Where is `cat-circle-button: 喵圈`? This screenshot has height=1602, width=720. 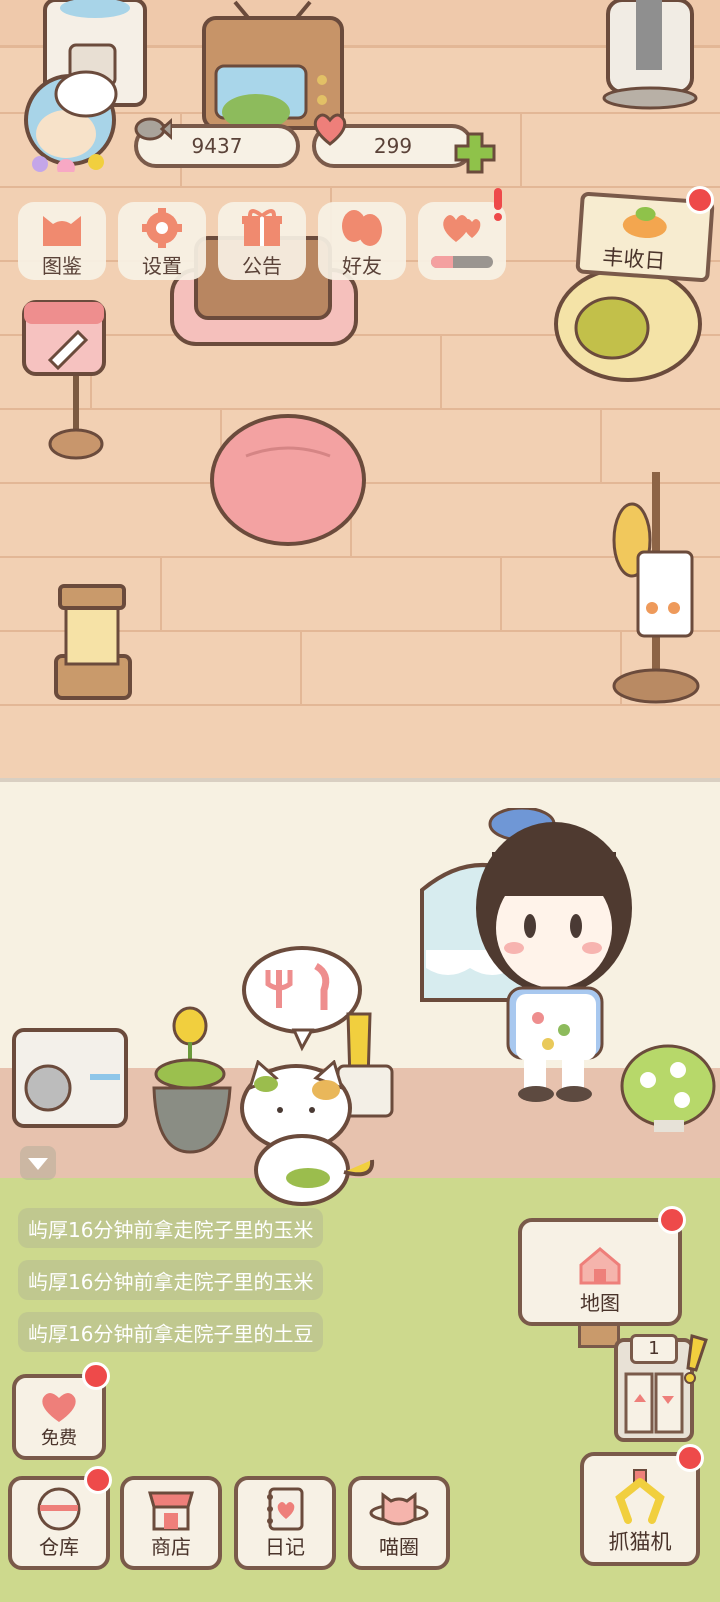
cat-circle-button: 喵圈 is located at coordinates (399, 1523).